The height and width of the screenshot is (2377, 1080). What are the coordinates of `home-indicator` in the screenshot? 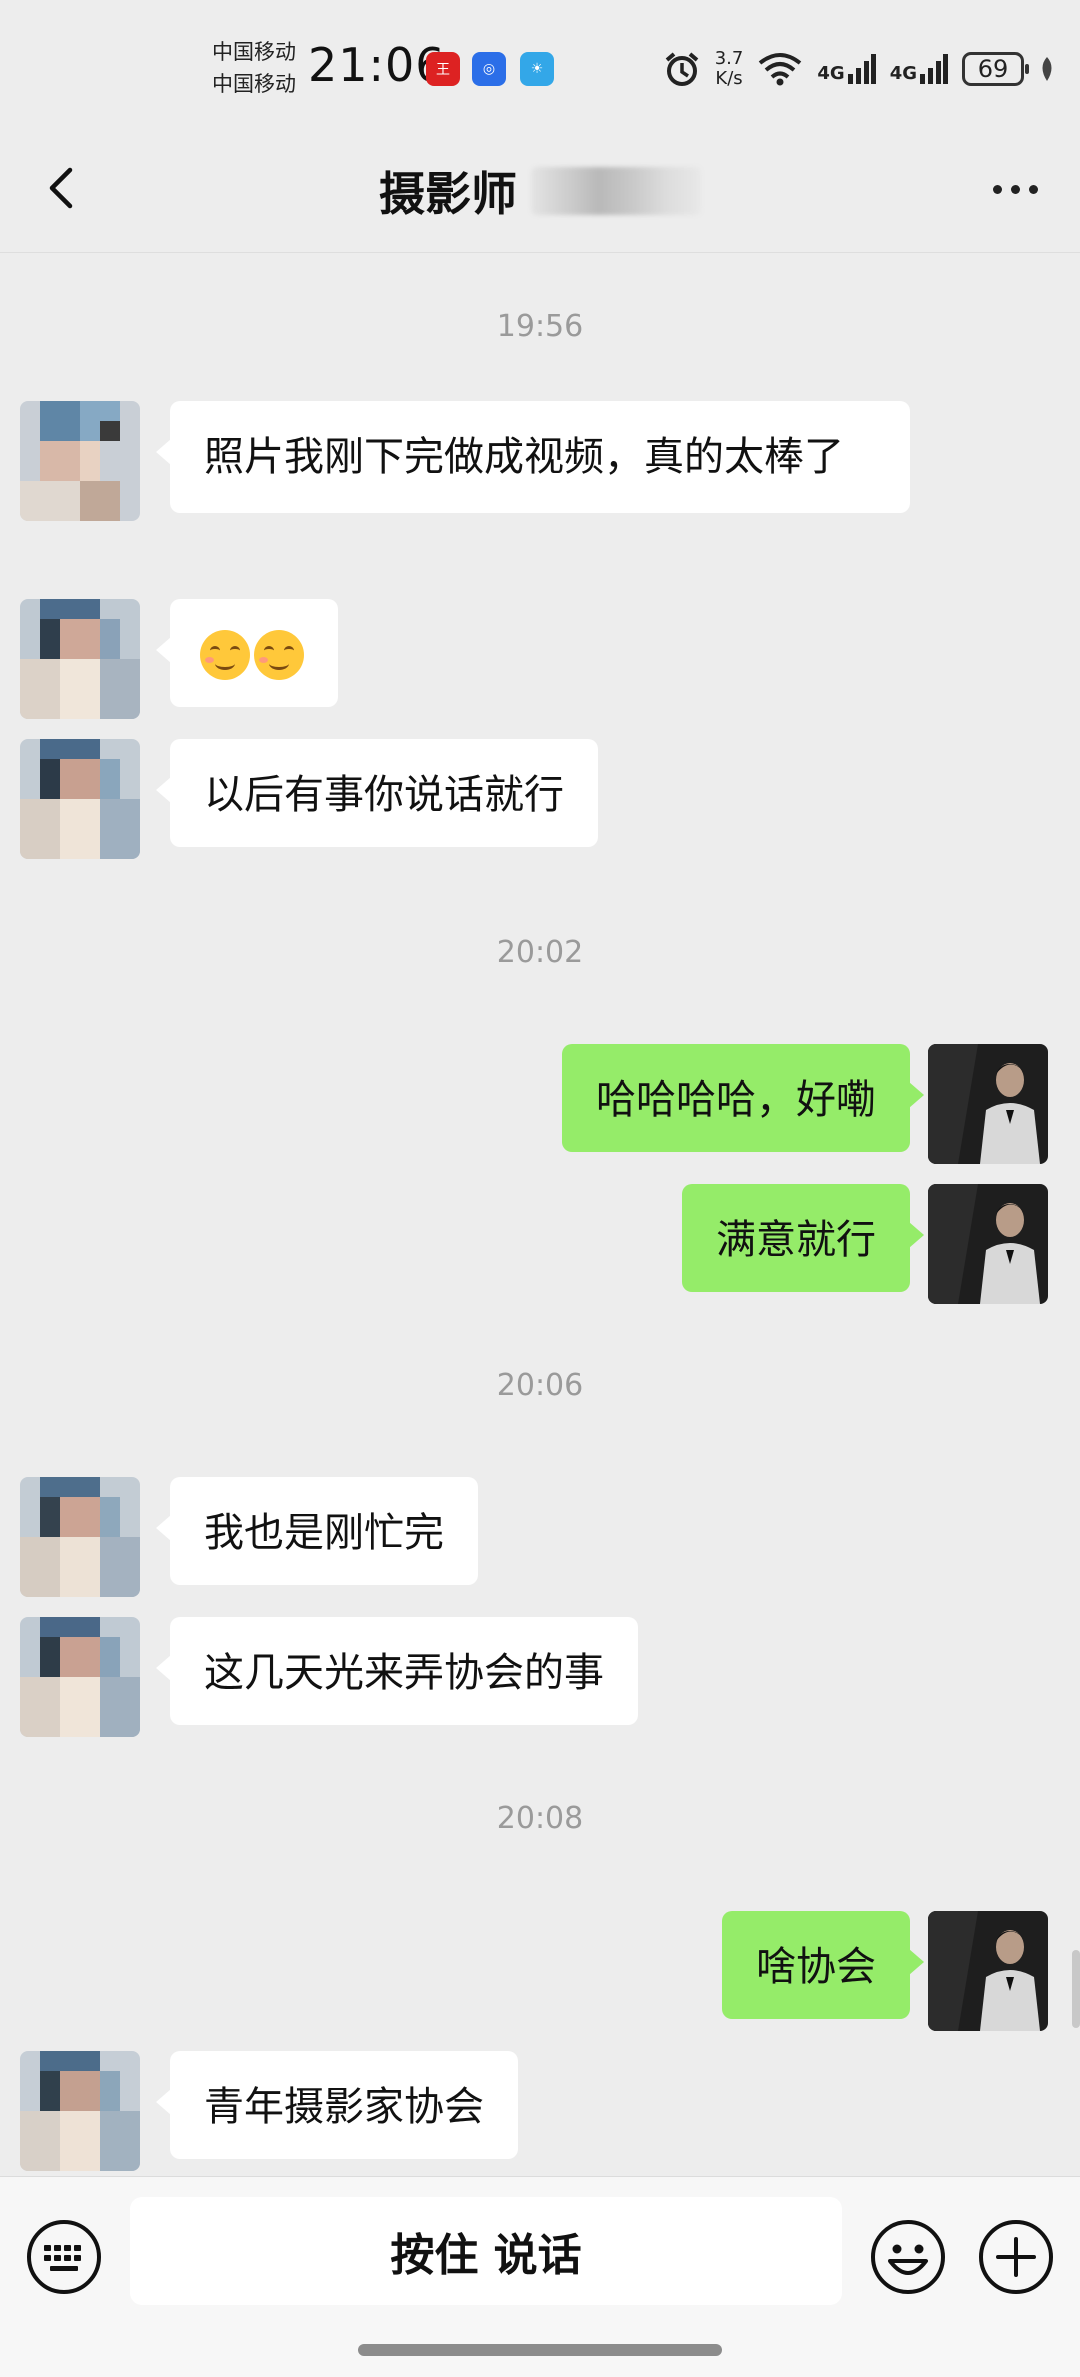 It's located at (540, 2350).